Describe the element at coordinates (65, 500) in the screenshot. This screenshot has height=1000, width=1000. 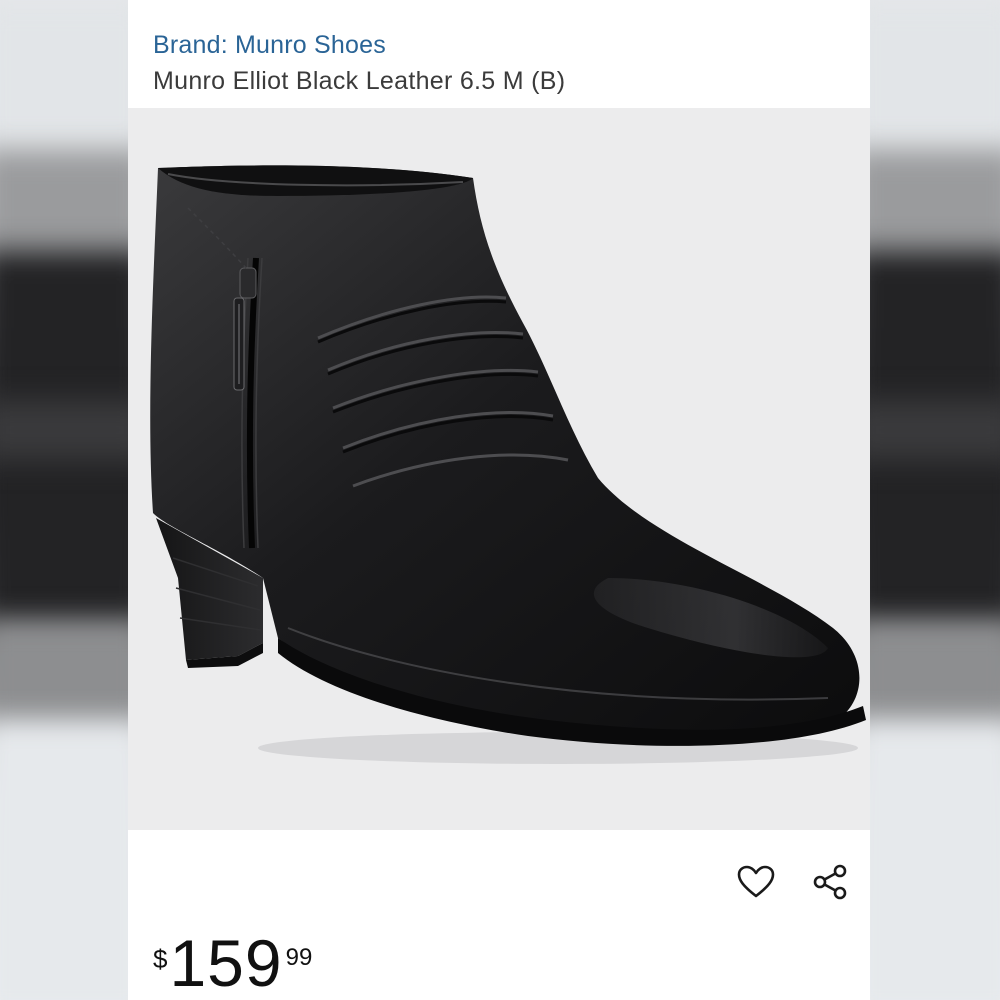
I see `blurred-background-left` at that location.